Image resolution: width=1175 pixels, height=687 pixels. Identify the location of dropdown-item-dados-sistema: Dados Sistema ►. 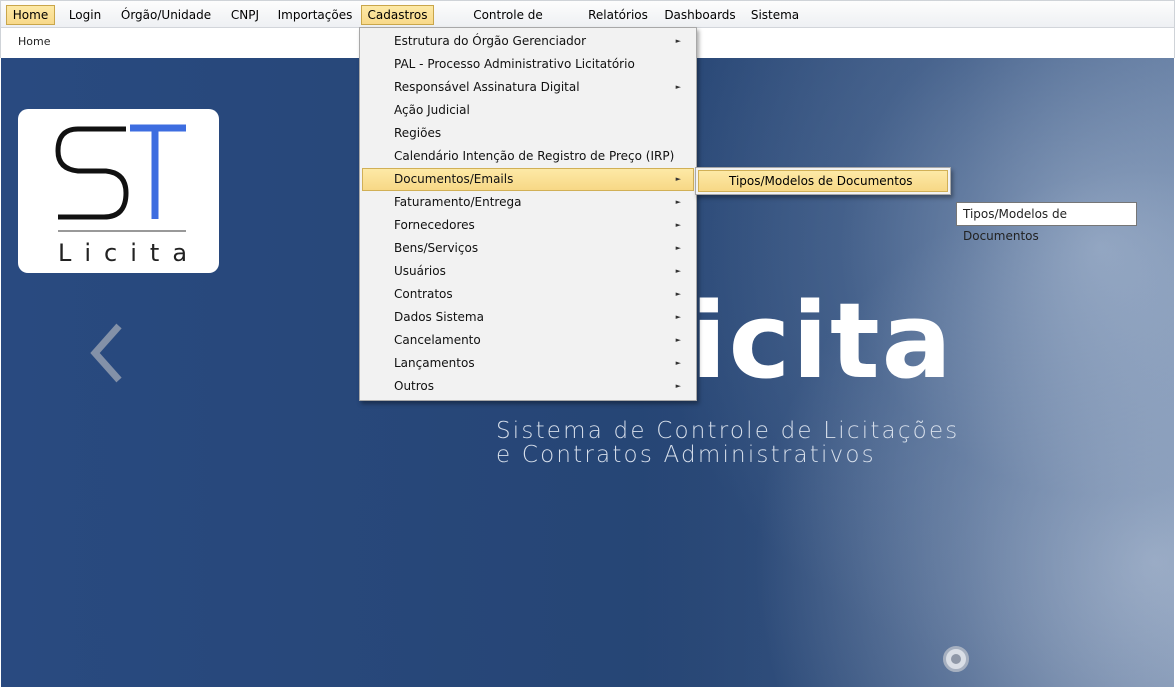
(528, 317).